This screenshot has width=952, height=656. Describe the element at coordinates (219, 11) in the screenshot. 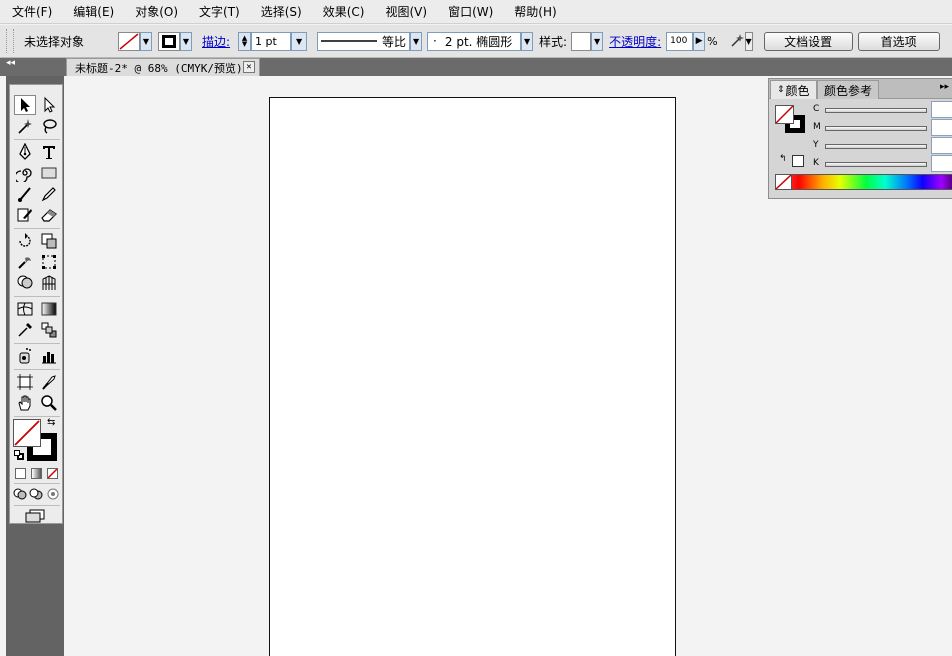

I see `menu-type: 文字(T)` at that location.